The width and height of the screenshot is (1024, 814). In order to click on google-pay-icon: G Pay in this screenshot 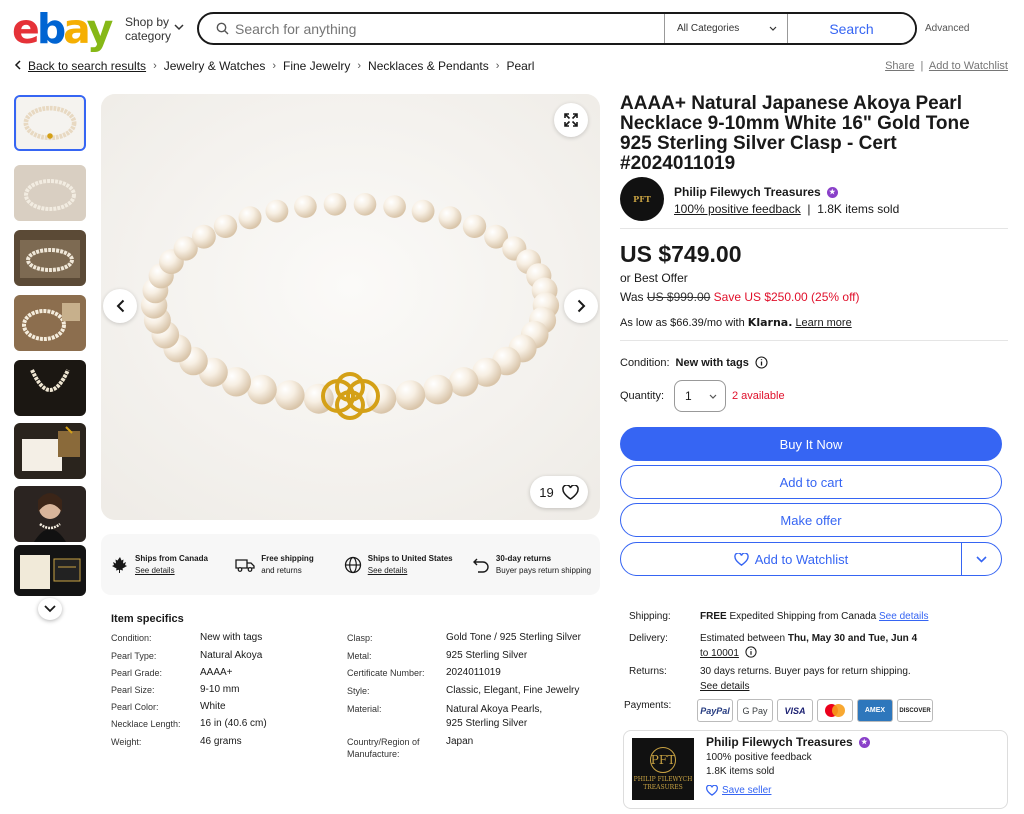, I will do `click(755, 710)`.